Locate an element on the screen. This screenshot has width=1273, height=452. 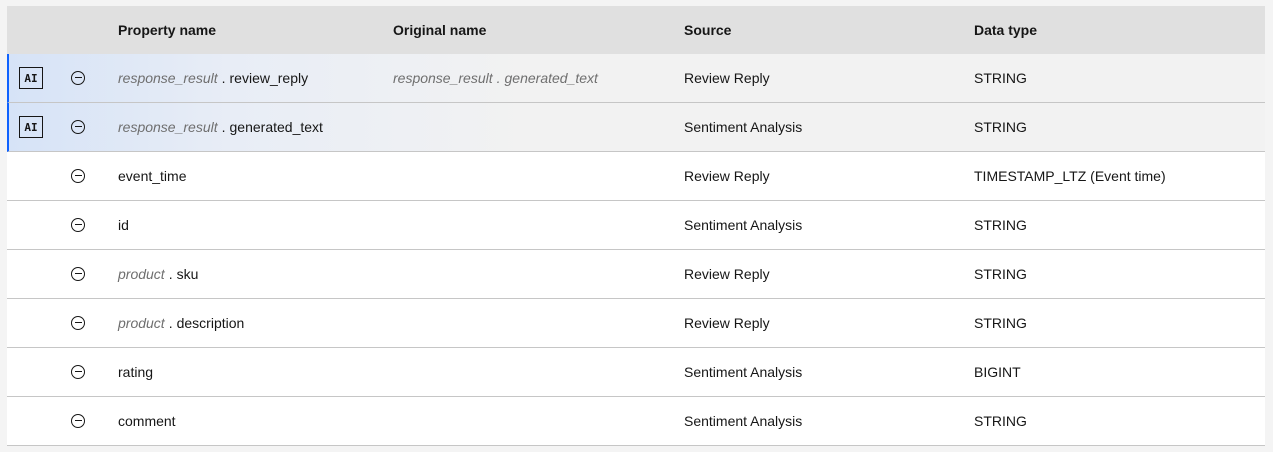
property-name-value: rating is located at coordinates (136, 372).